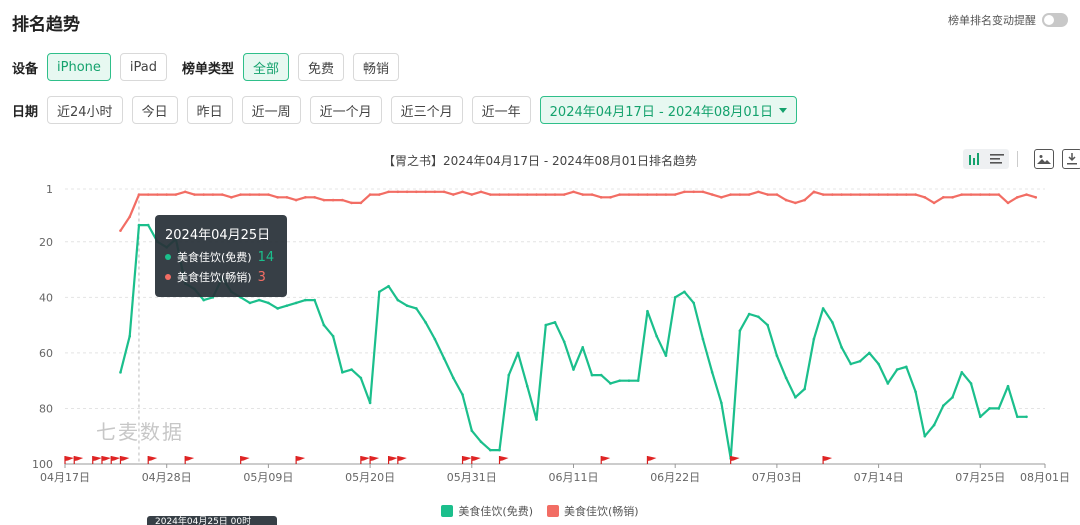  Describe the element at coordinates (214, 277) in the screenshot. I see `tooltip-name-paid: 美食佳饮(畅销)` at that location.